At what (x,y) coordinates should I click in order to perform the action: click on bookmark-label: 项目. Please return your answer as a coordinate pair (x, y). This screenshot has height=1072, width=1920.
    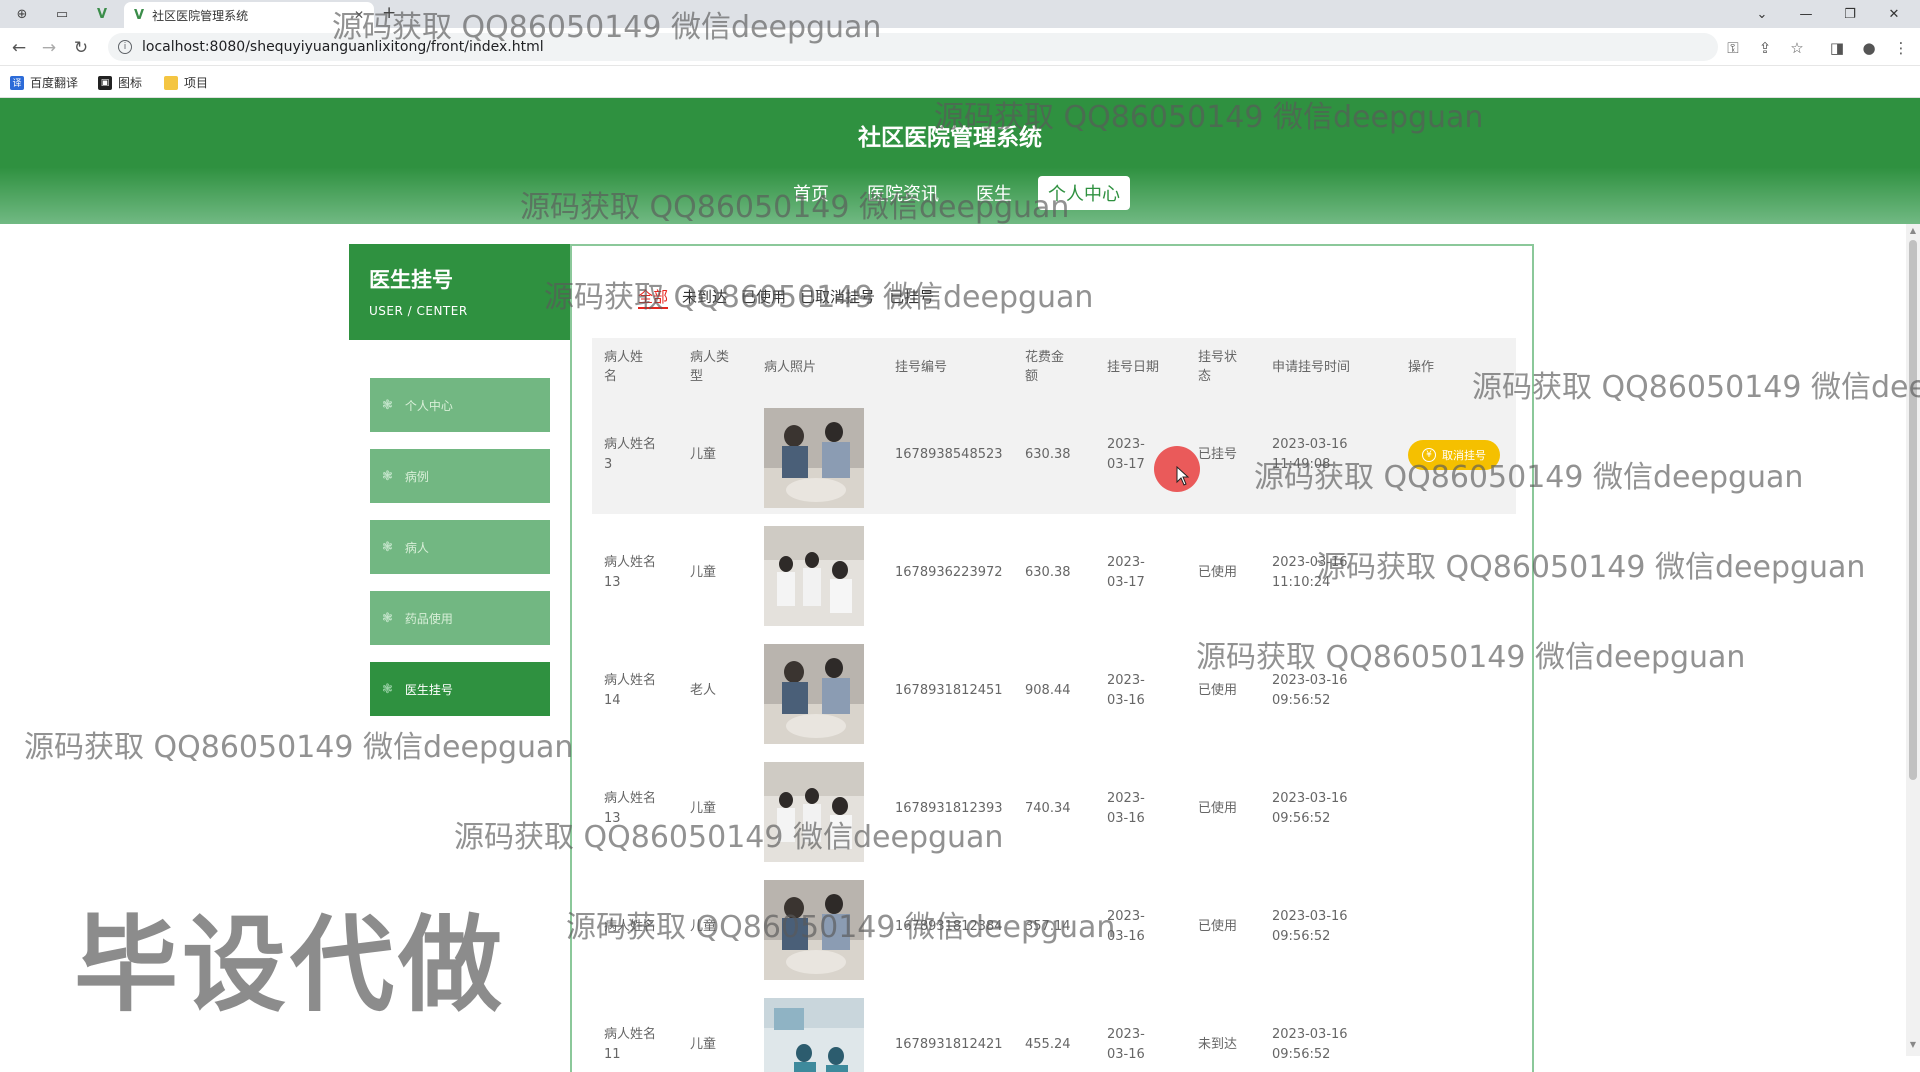
    Looking at the image, I should click on (196, 83).